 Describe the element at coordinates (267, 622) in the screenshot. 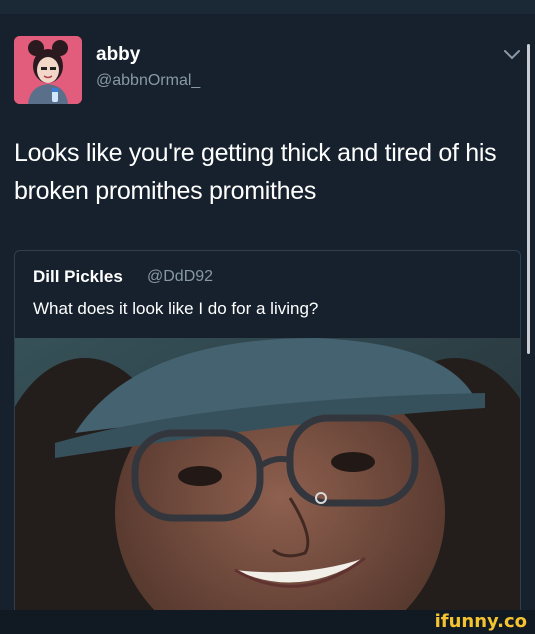

I see `watermark-bar: ifunny.co` at that location.